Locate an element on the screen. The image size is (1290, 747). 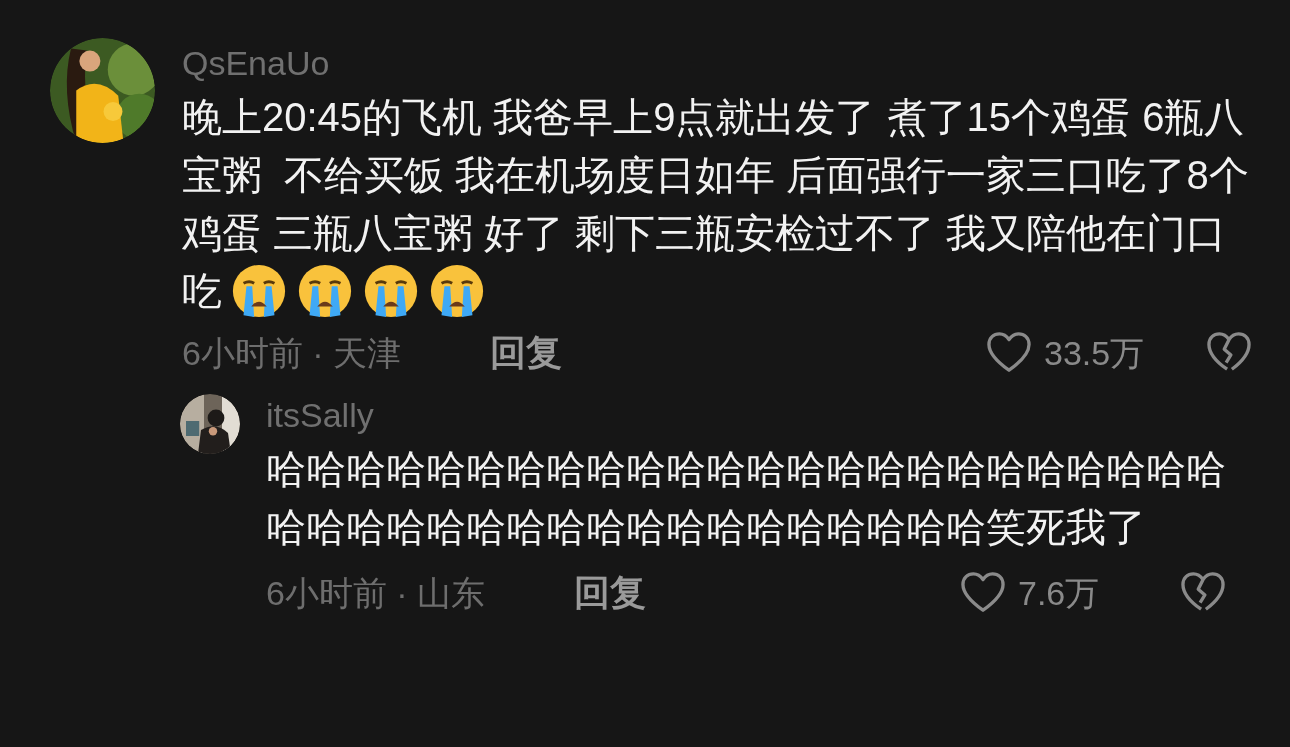
username: itsSally is located at coordinates (320, 415).